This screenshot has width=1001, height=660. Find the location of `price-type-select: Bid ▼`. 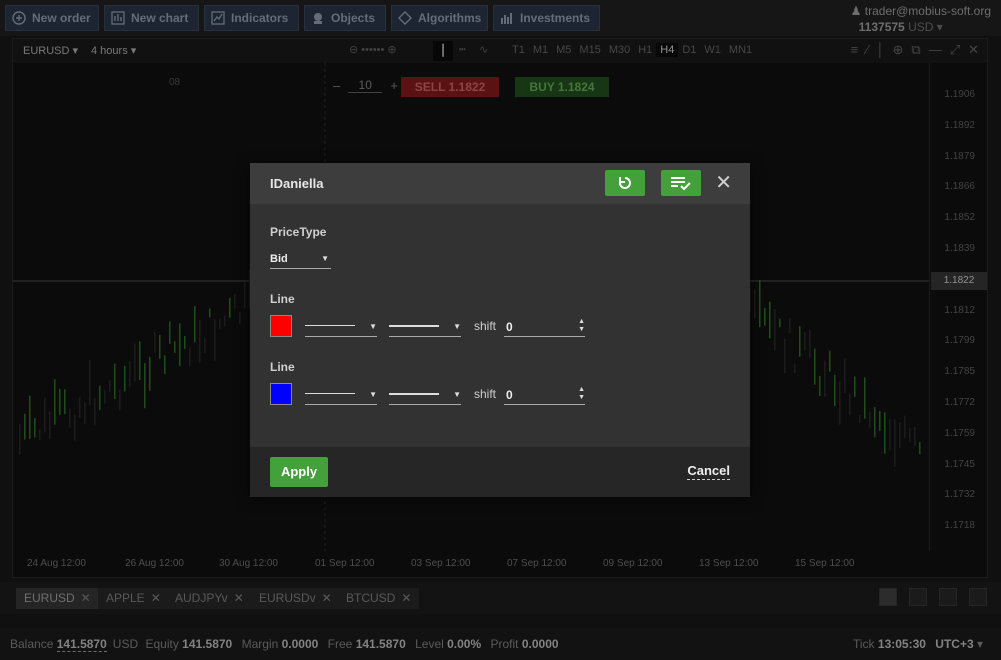

price-type-select: Bid ▼ is located at coordinates (300, 259).